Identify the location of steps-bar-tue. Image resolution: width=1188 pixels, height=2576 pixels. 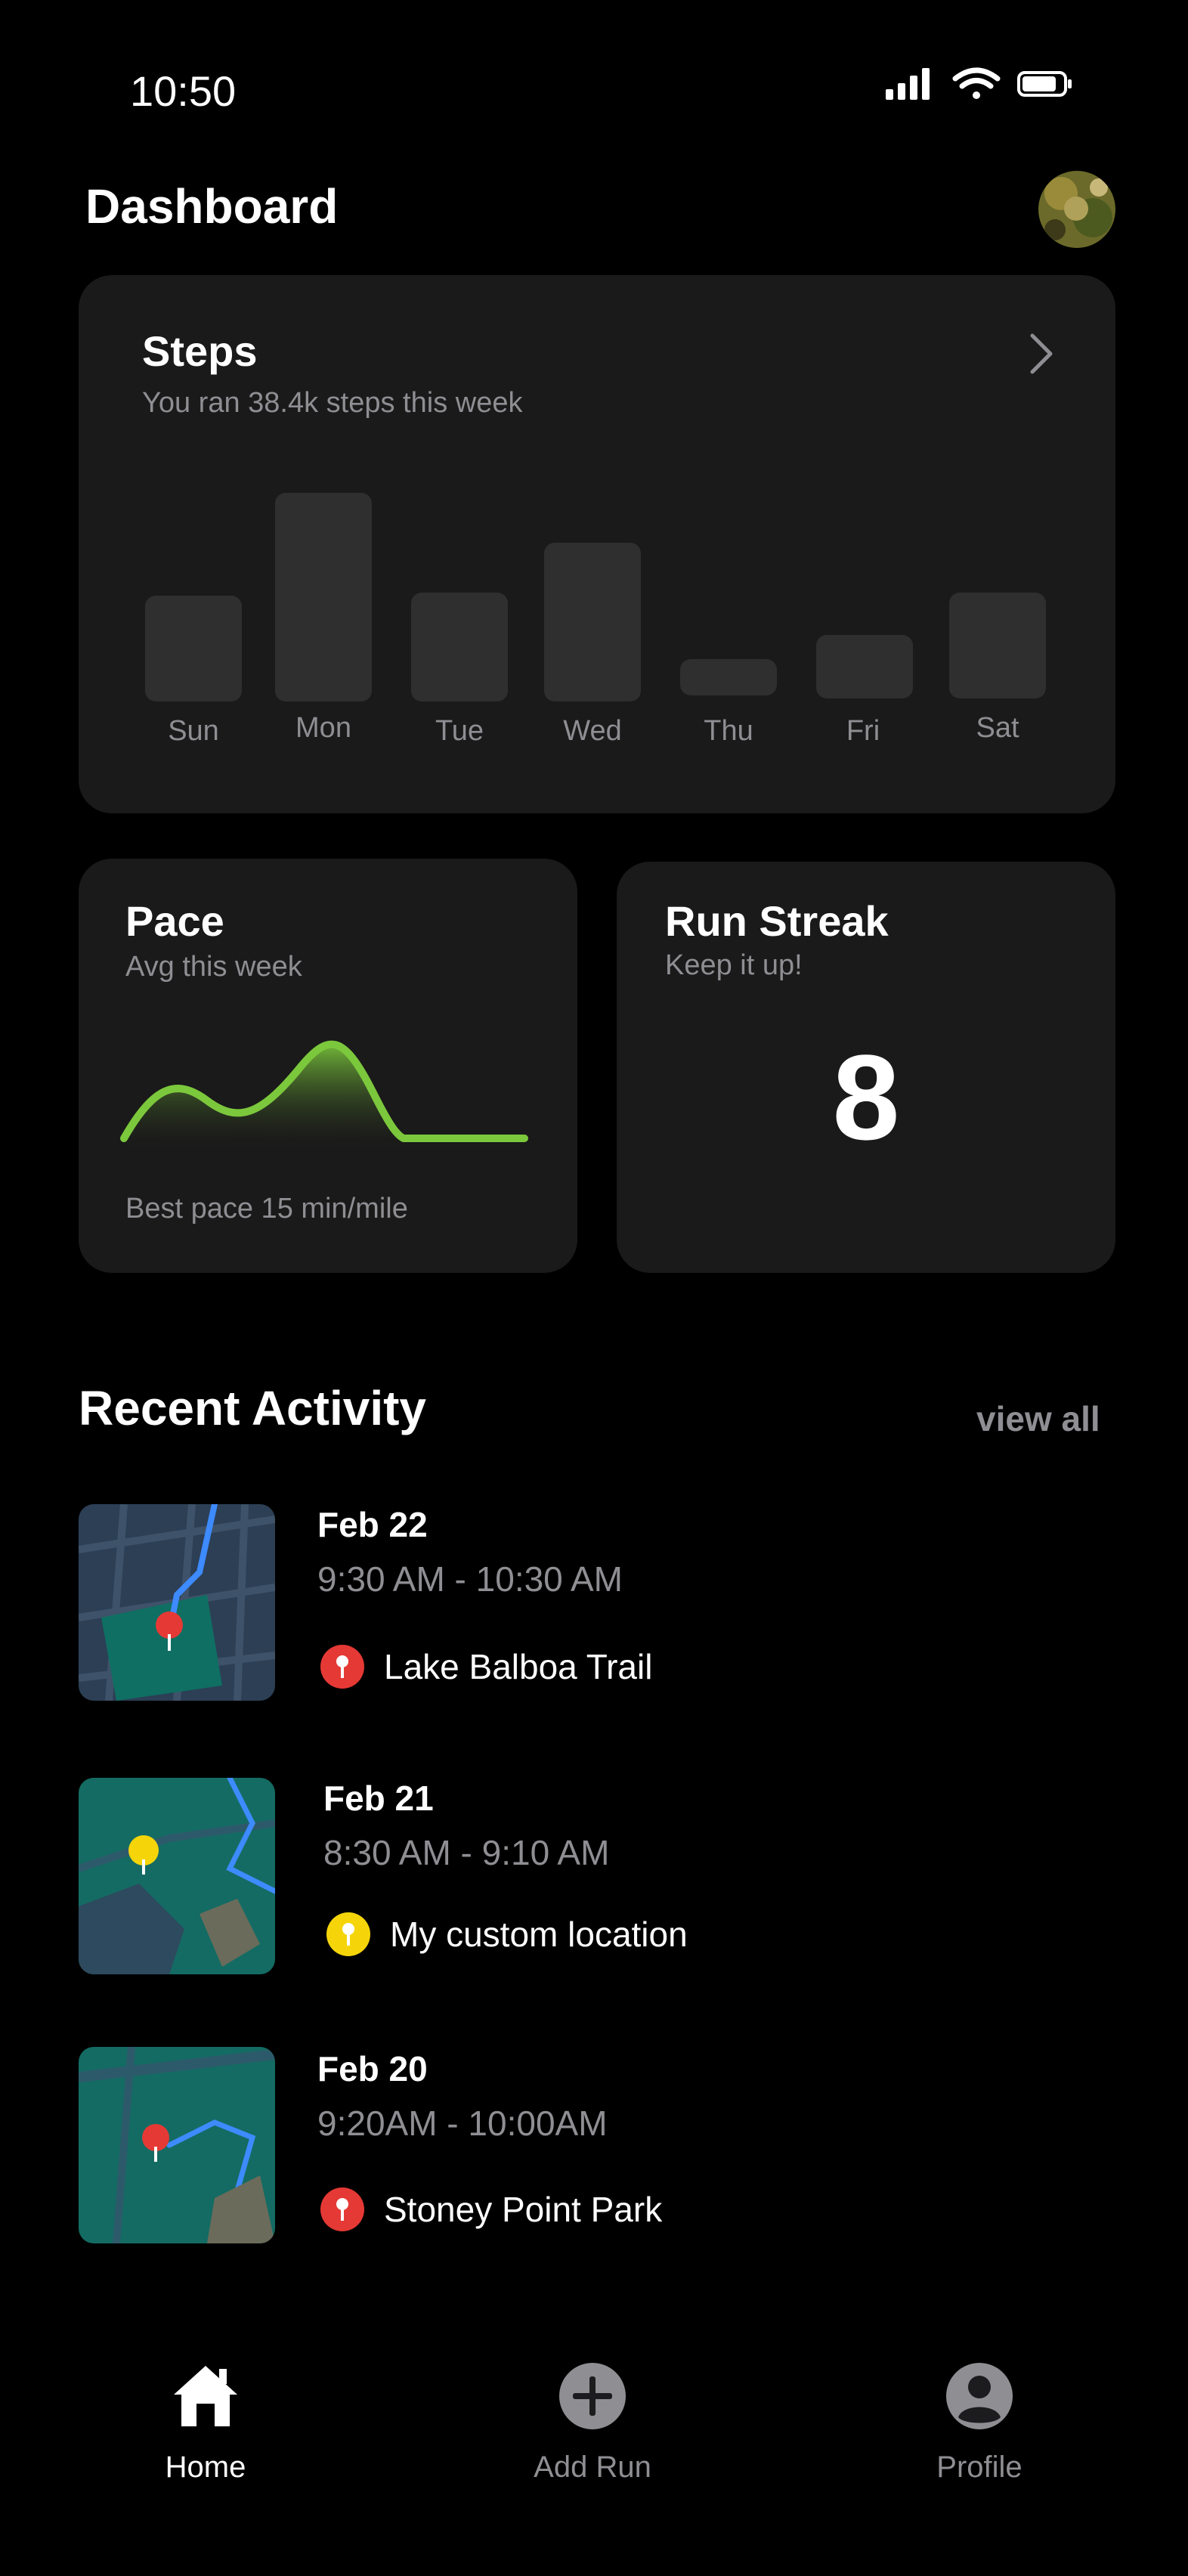
(460, 647).